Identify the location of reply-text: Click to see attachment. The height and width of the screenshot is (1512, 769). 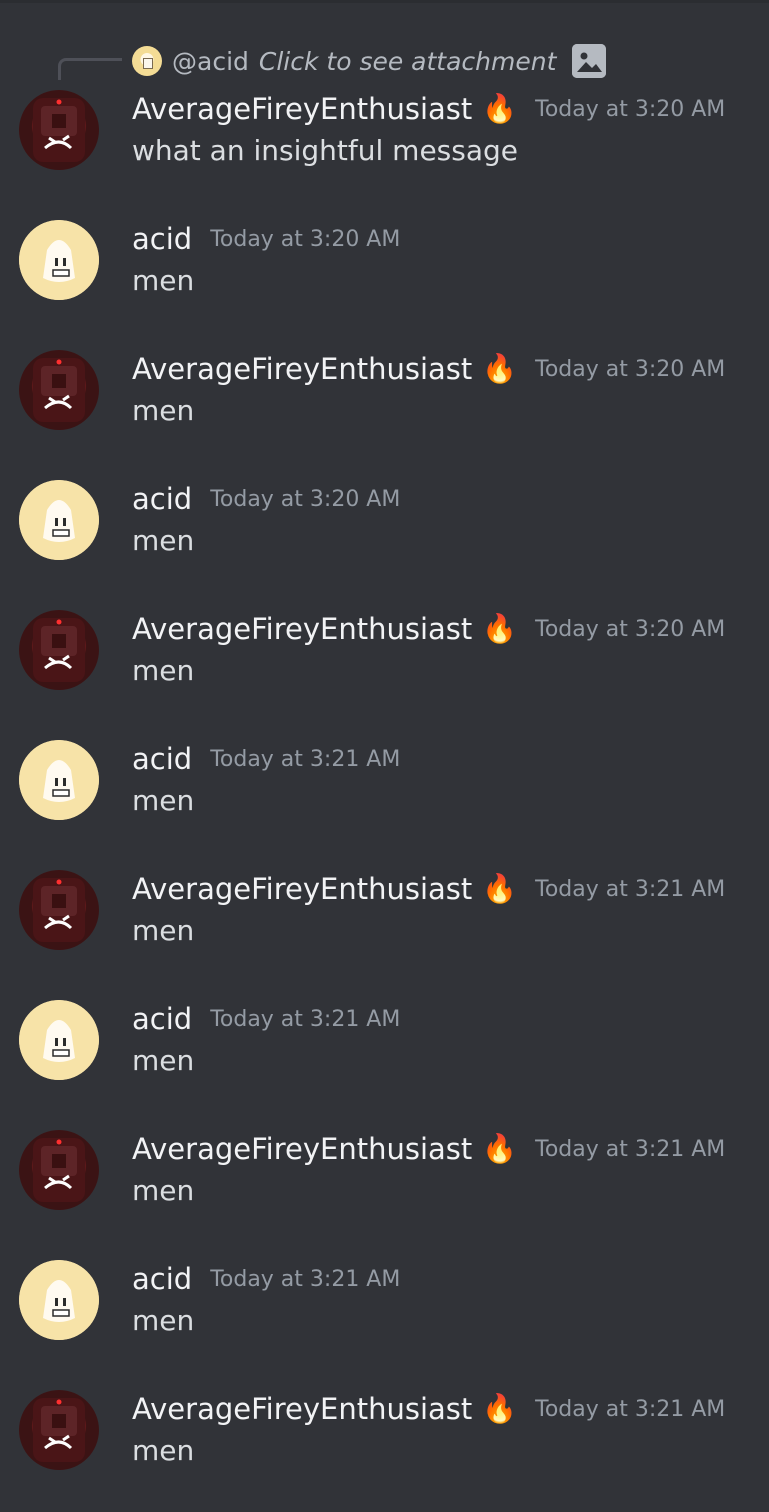
(408, 61).